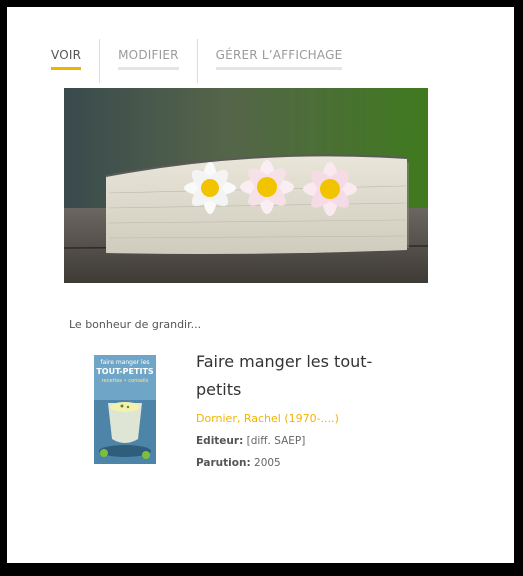  I want to click on editor-label: Editeur:, so click(220, 441).